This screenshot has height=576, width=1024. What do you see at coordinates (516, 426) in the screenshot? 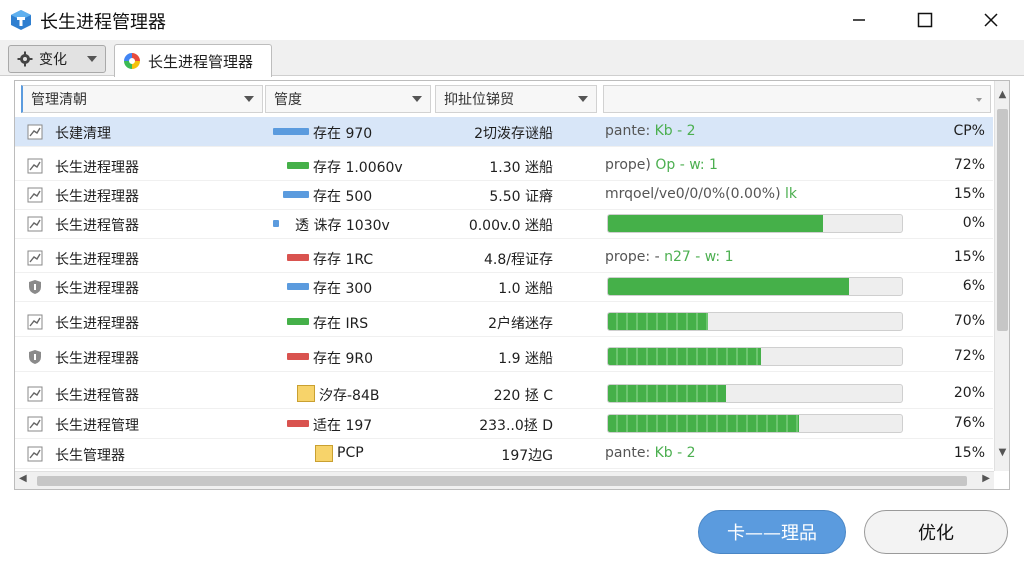
I see `process-description: 233..0拯 D` at bounding box center [516, 426].